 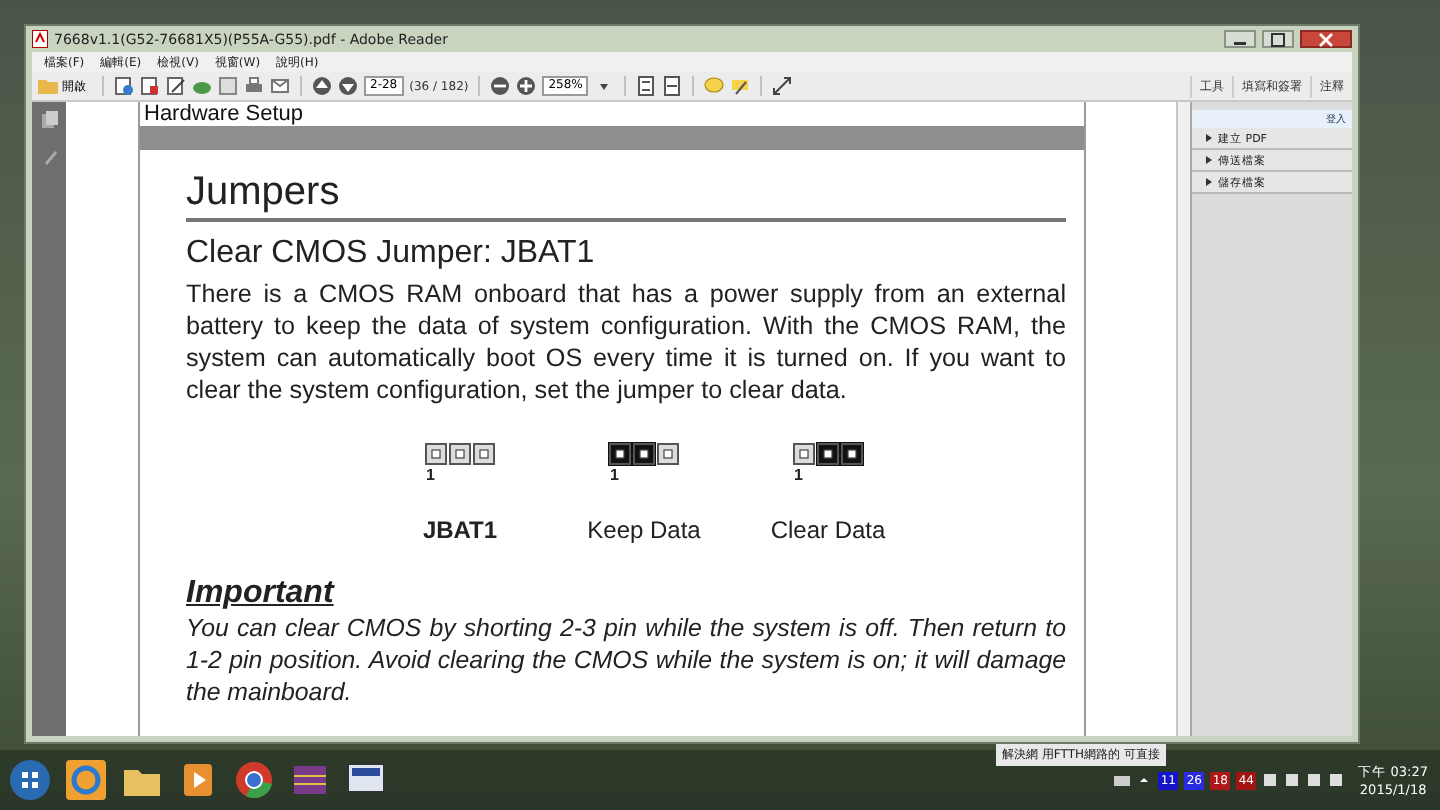 I want to click on zoom-out-icon, so click(x=500, y=86).